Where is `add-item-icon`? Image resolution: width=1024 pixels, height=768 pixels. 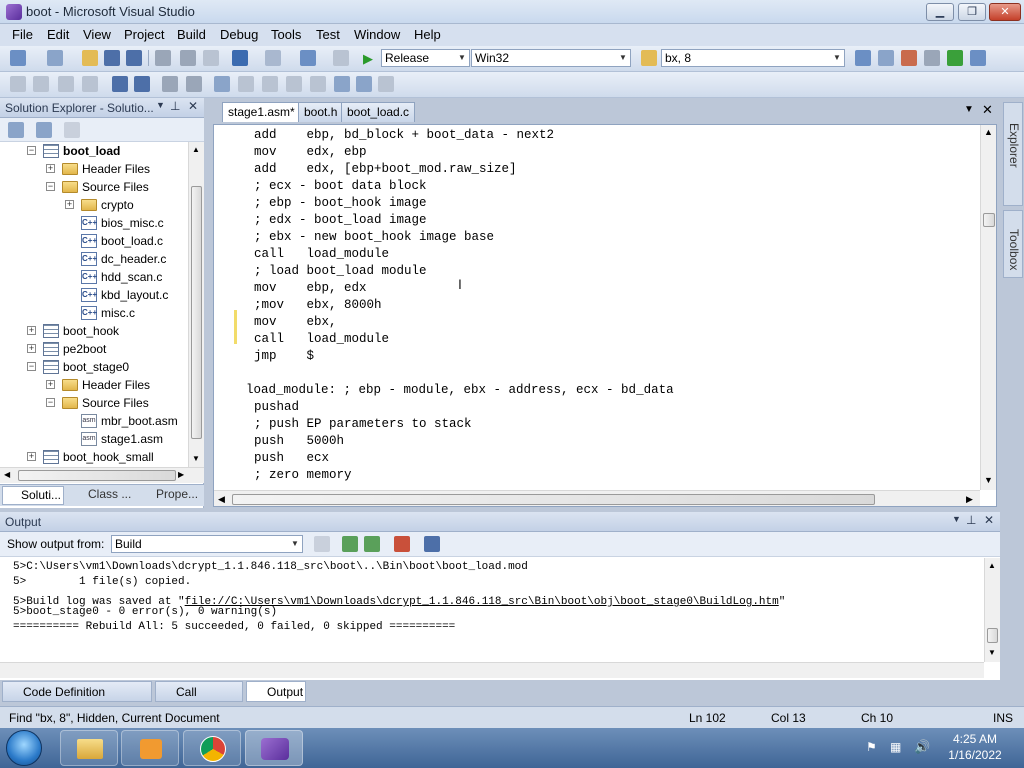
add-item-icon is located at coordinates (55, 58).